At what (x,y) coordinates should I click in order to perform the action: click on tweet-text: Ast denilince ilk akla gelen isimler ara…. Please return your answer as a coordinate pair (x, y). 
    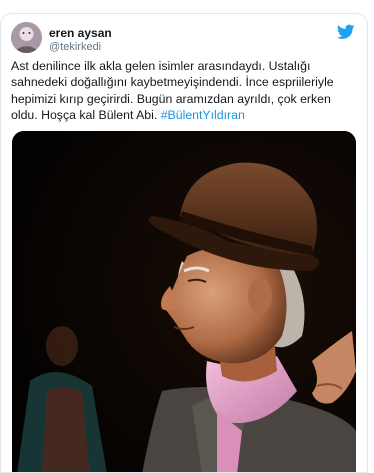
    Looking at the image, I should click on (183, 90).